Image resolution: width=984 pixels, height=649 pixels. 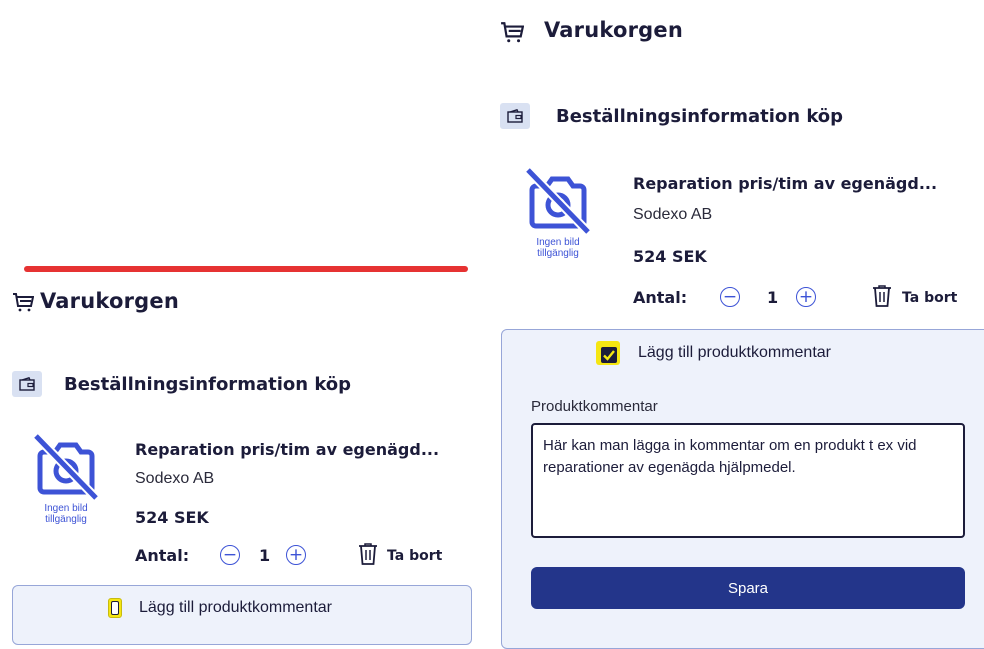 I want to click on red-divider-bar, so click(x=246, y=269).